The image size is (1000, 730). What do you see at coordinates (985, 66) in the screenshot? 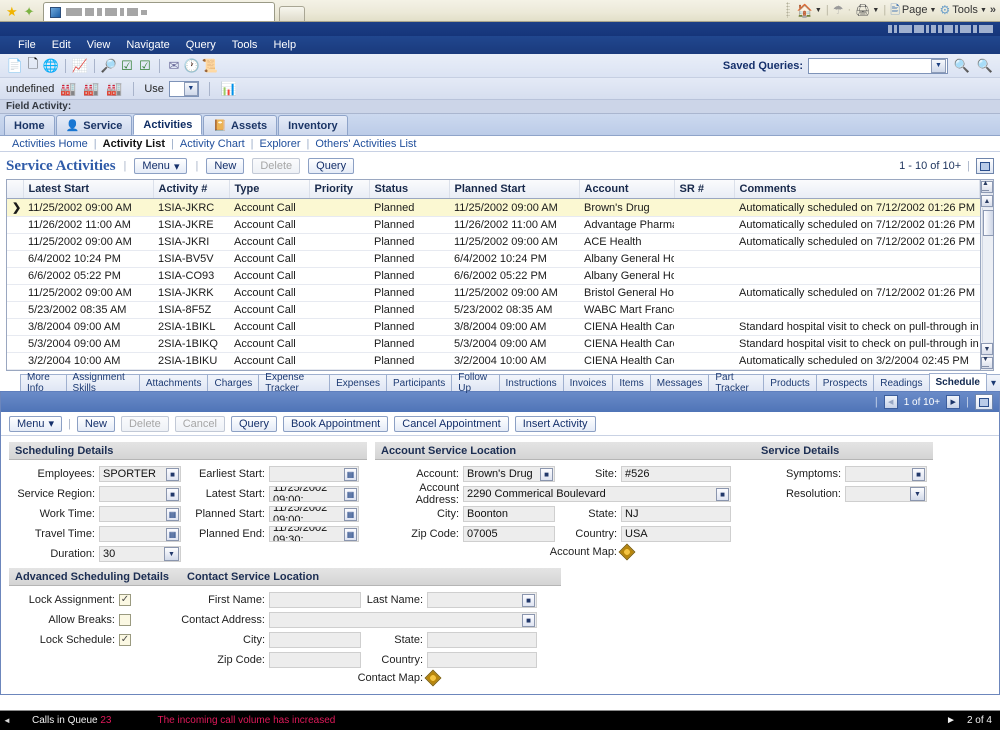
I see `new-query-icon: 🔍` at bounding box center [985, 66].